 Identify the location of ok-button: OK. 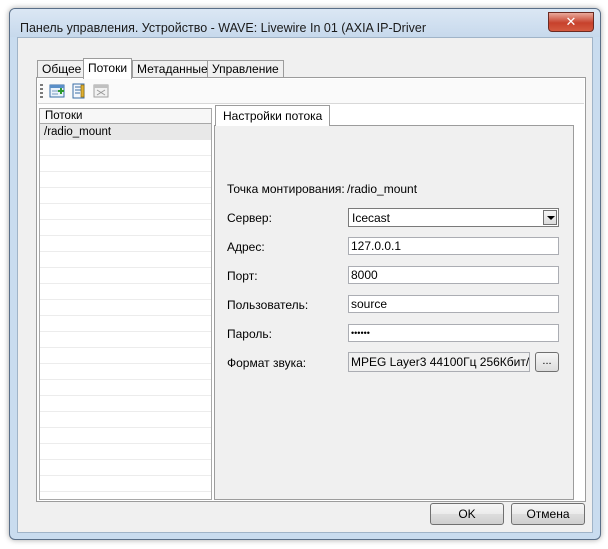
(467, 514).